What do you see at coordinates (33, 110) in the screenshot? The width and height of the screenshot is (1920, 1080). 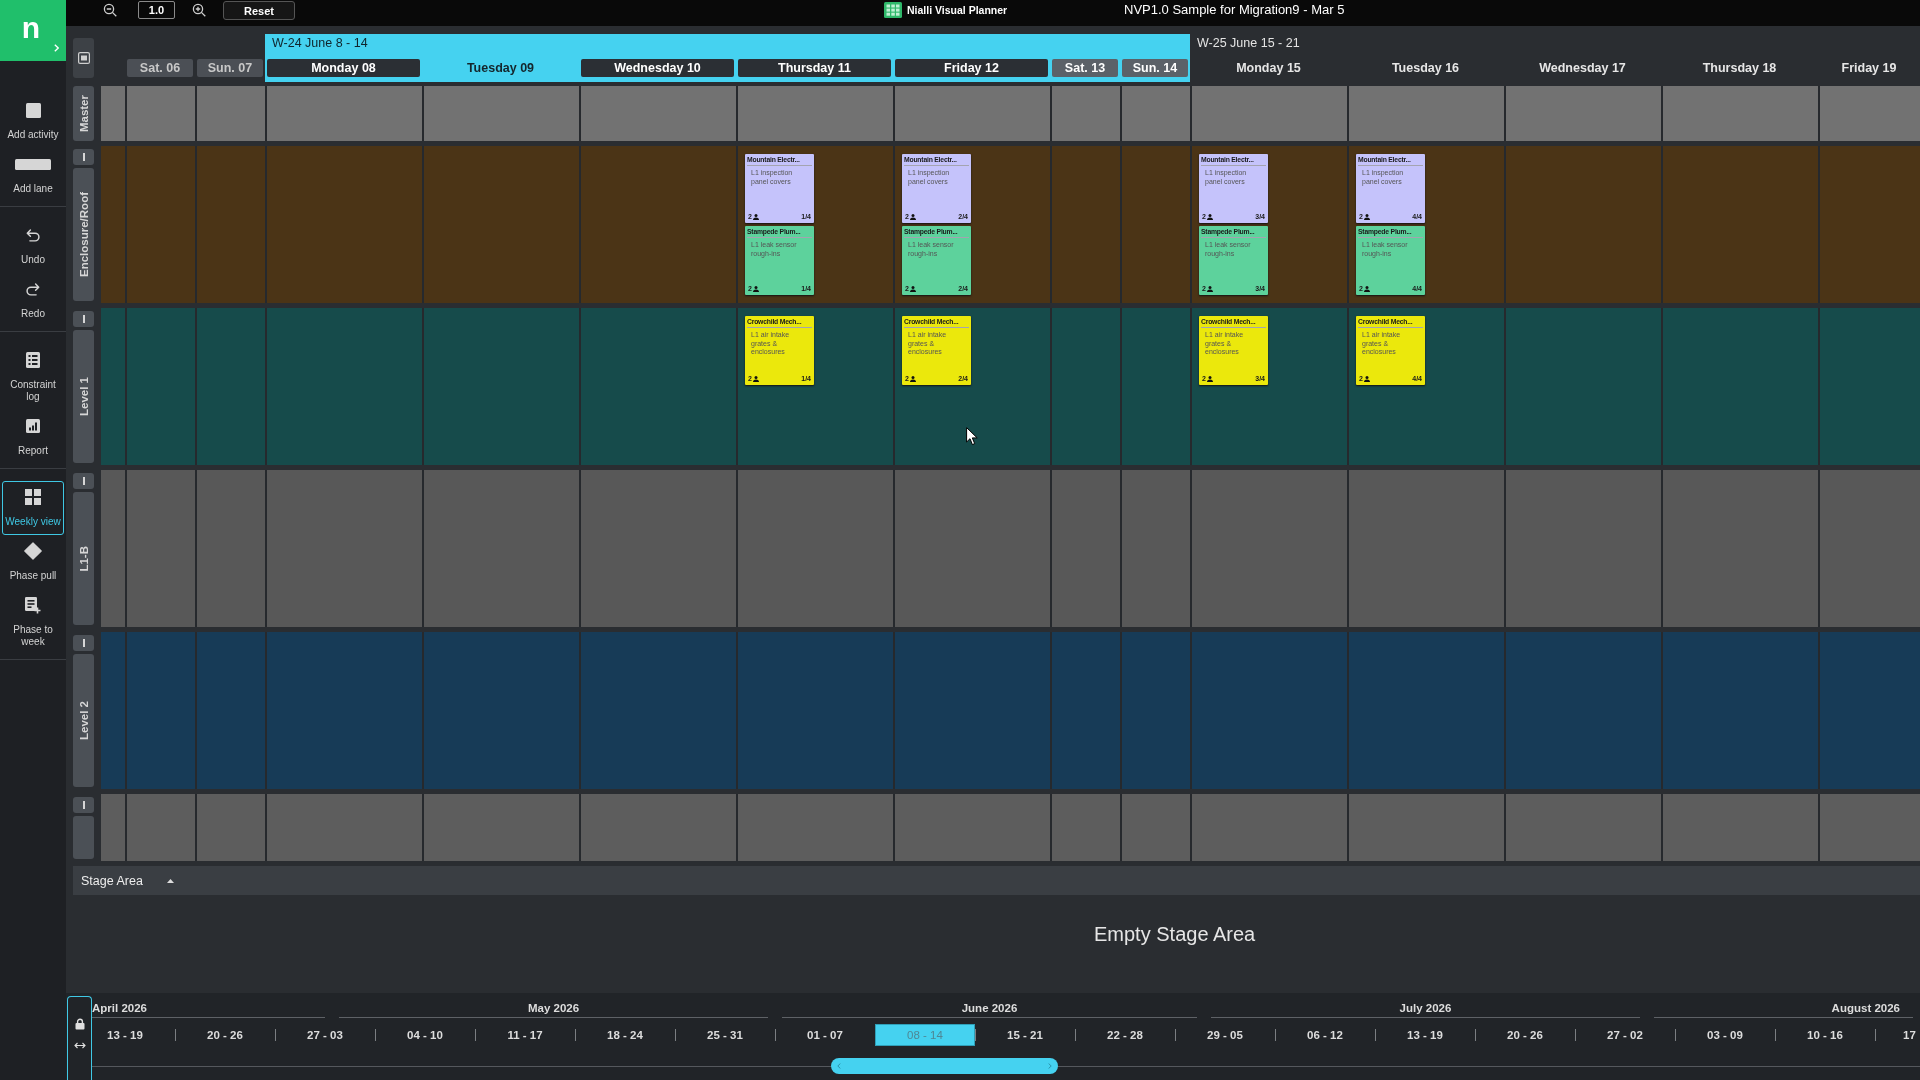 I see `square-icon` at bounding box center [33, 110].